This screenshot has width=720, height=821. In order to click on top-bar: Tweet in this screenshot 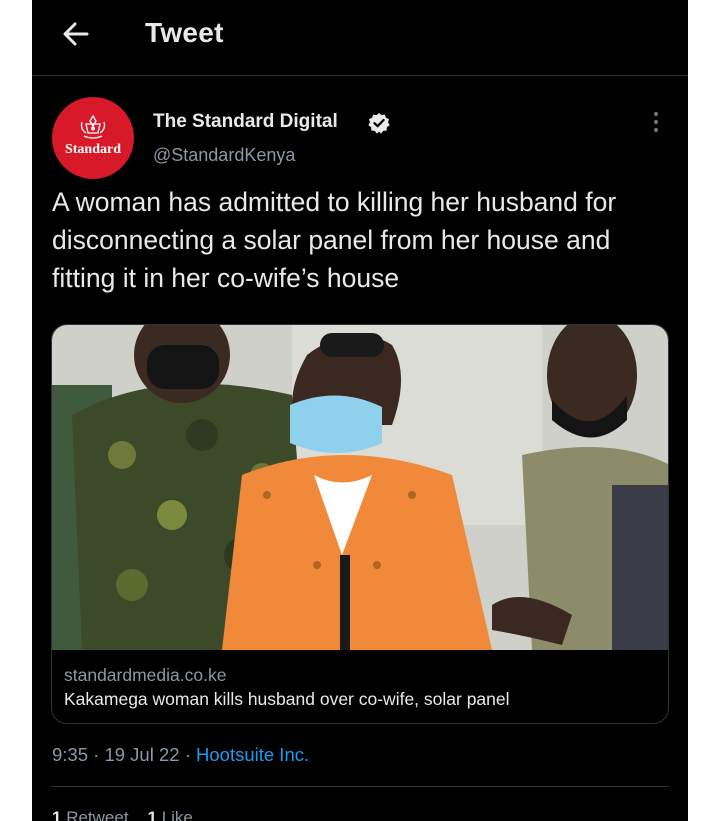, I will do `click(360, 38)`.